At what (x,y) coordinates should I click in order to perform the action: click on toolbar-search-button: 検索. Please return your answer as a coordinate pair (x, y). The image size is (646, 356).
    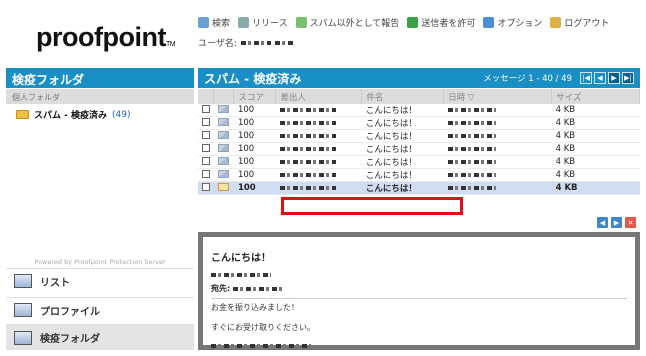
    Looking at the image, I should click on (214, 22).